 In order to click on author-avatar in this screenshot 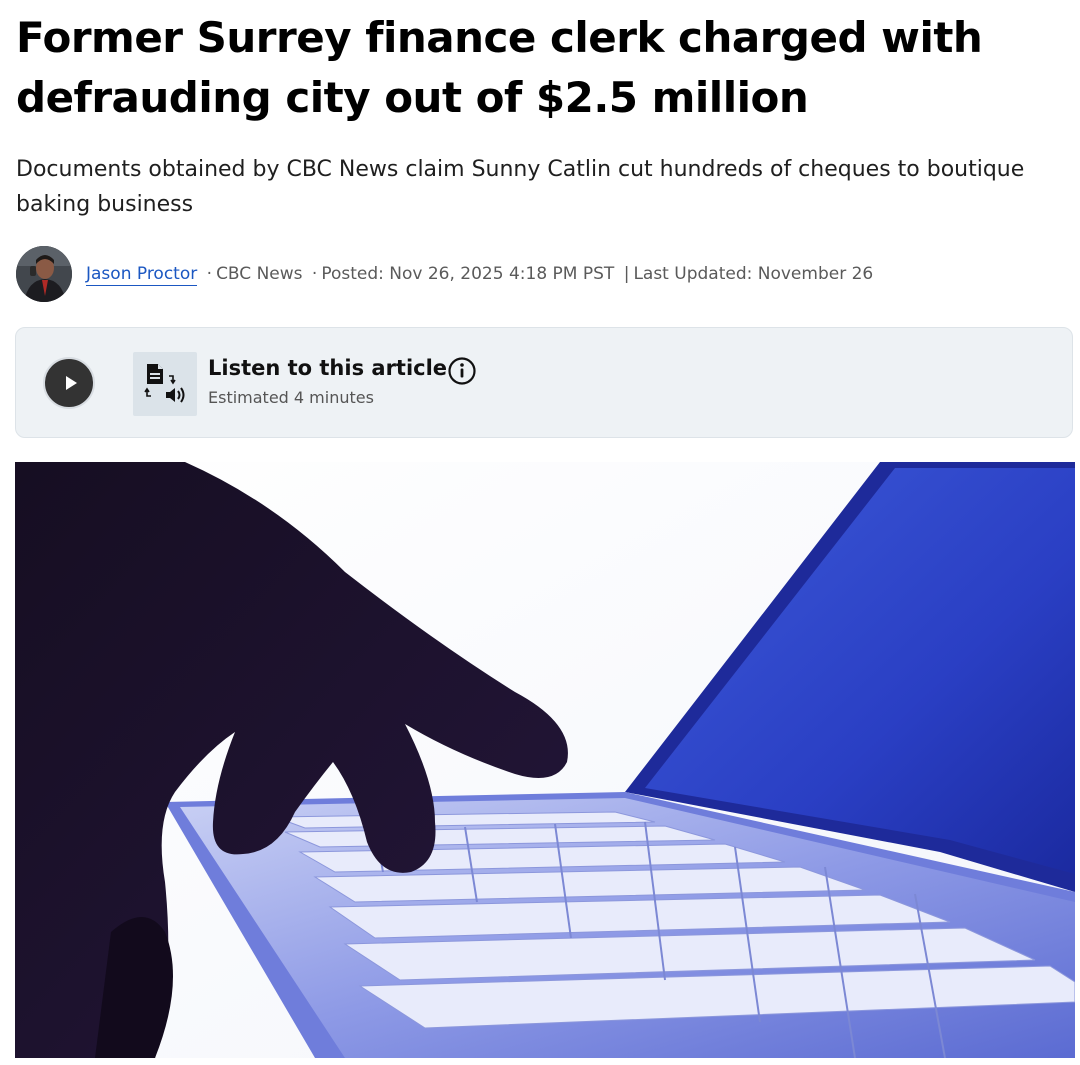, I will do `click(44, 274)`.